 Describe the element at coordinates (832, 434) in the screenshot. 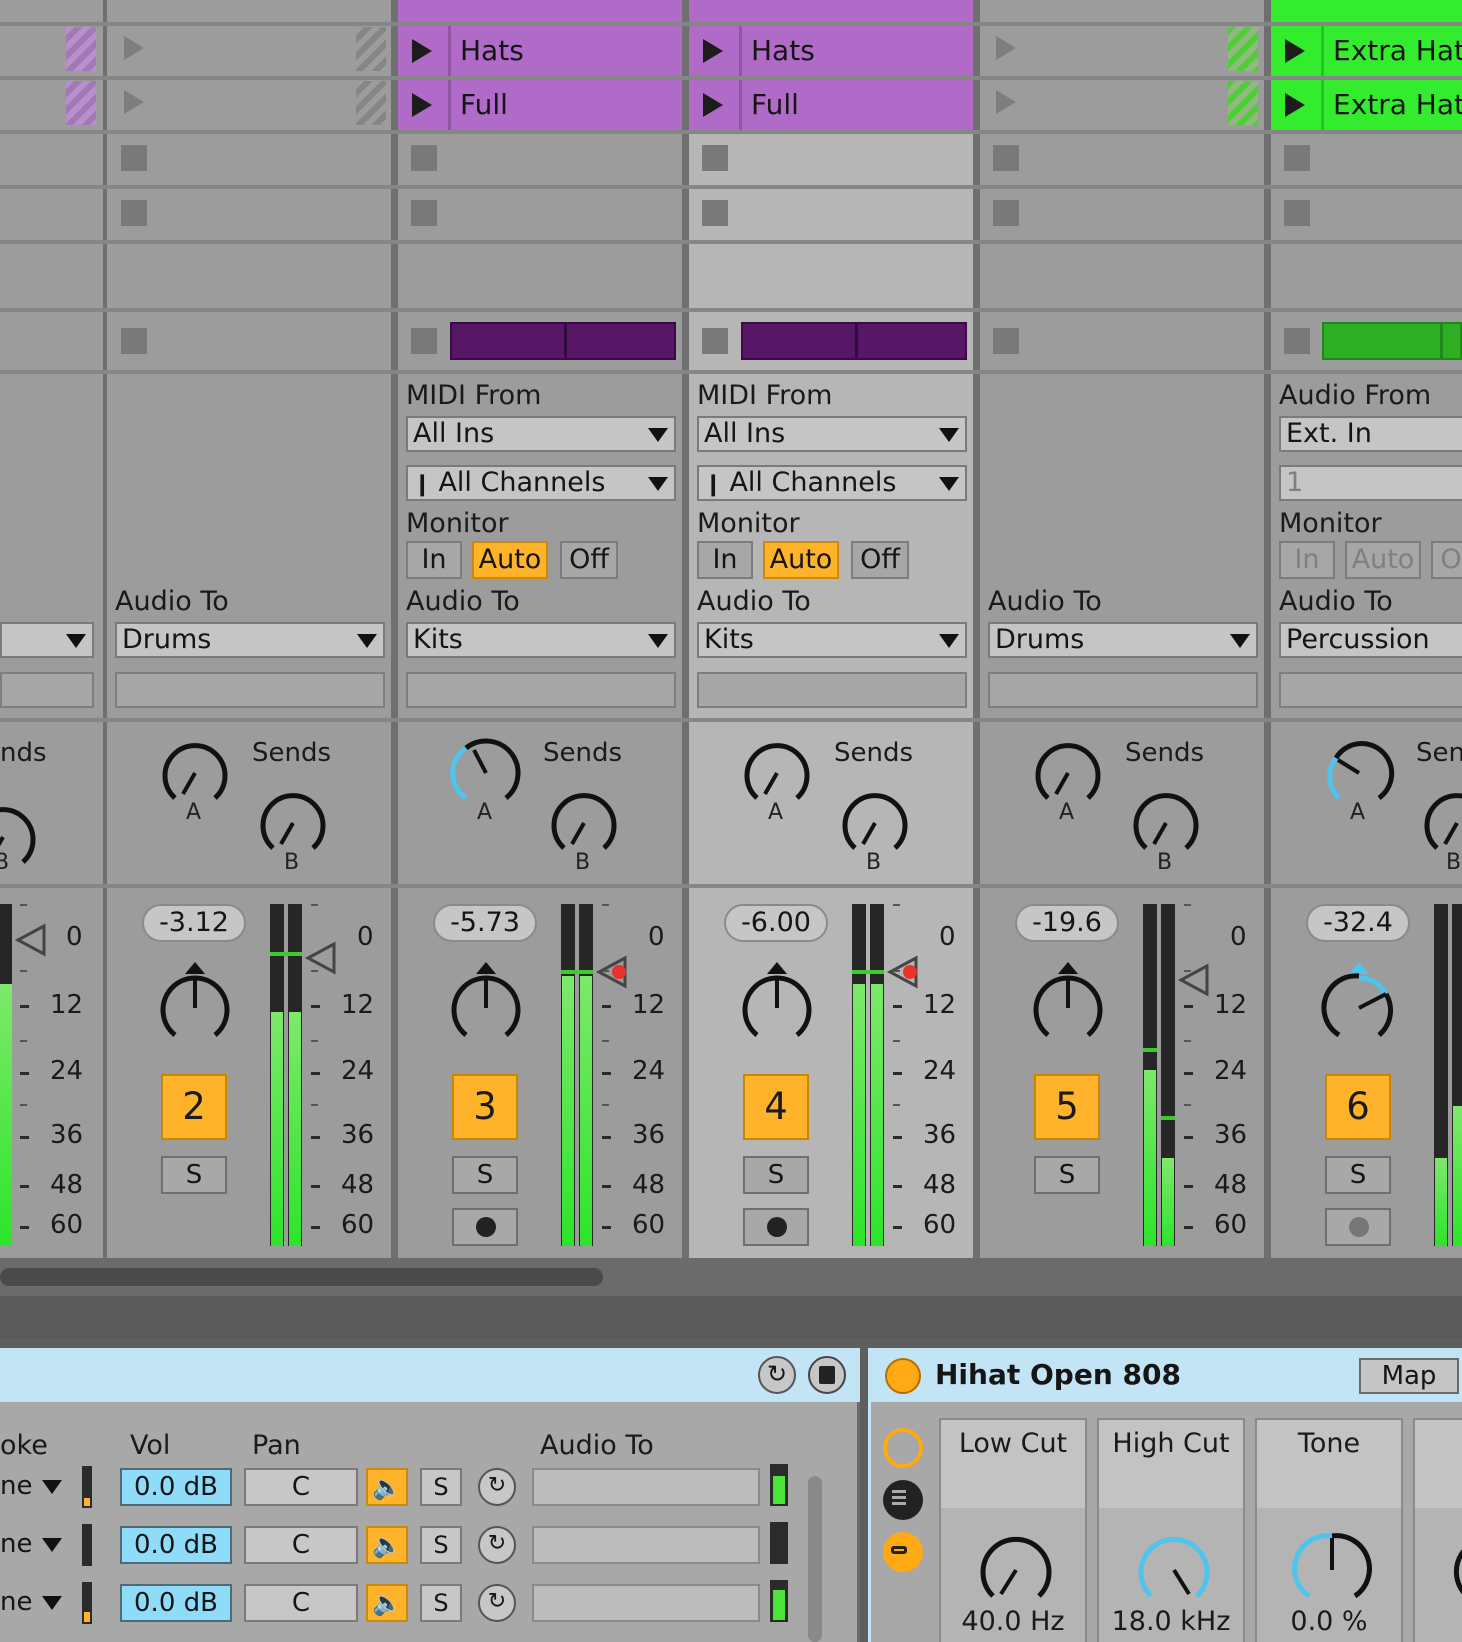

I see `midi-from-dropdown: All Ins` at that location.